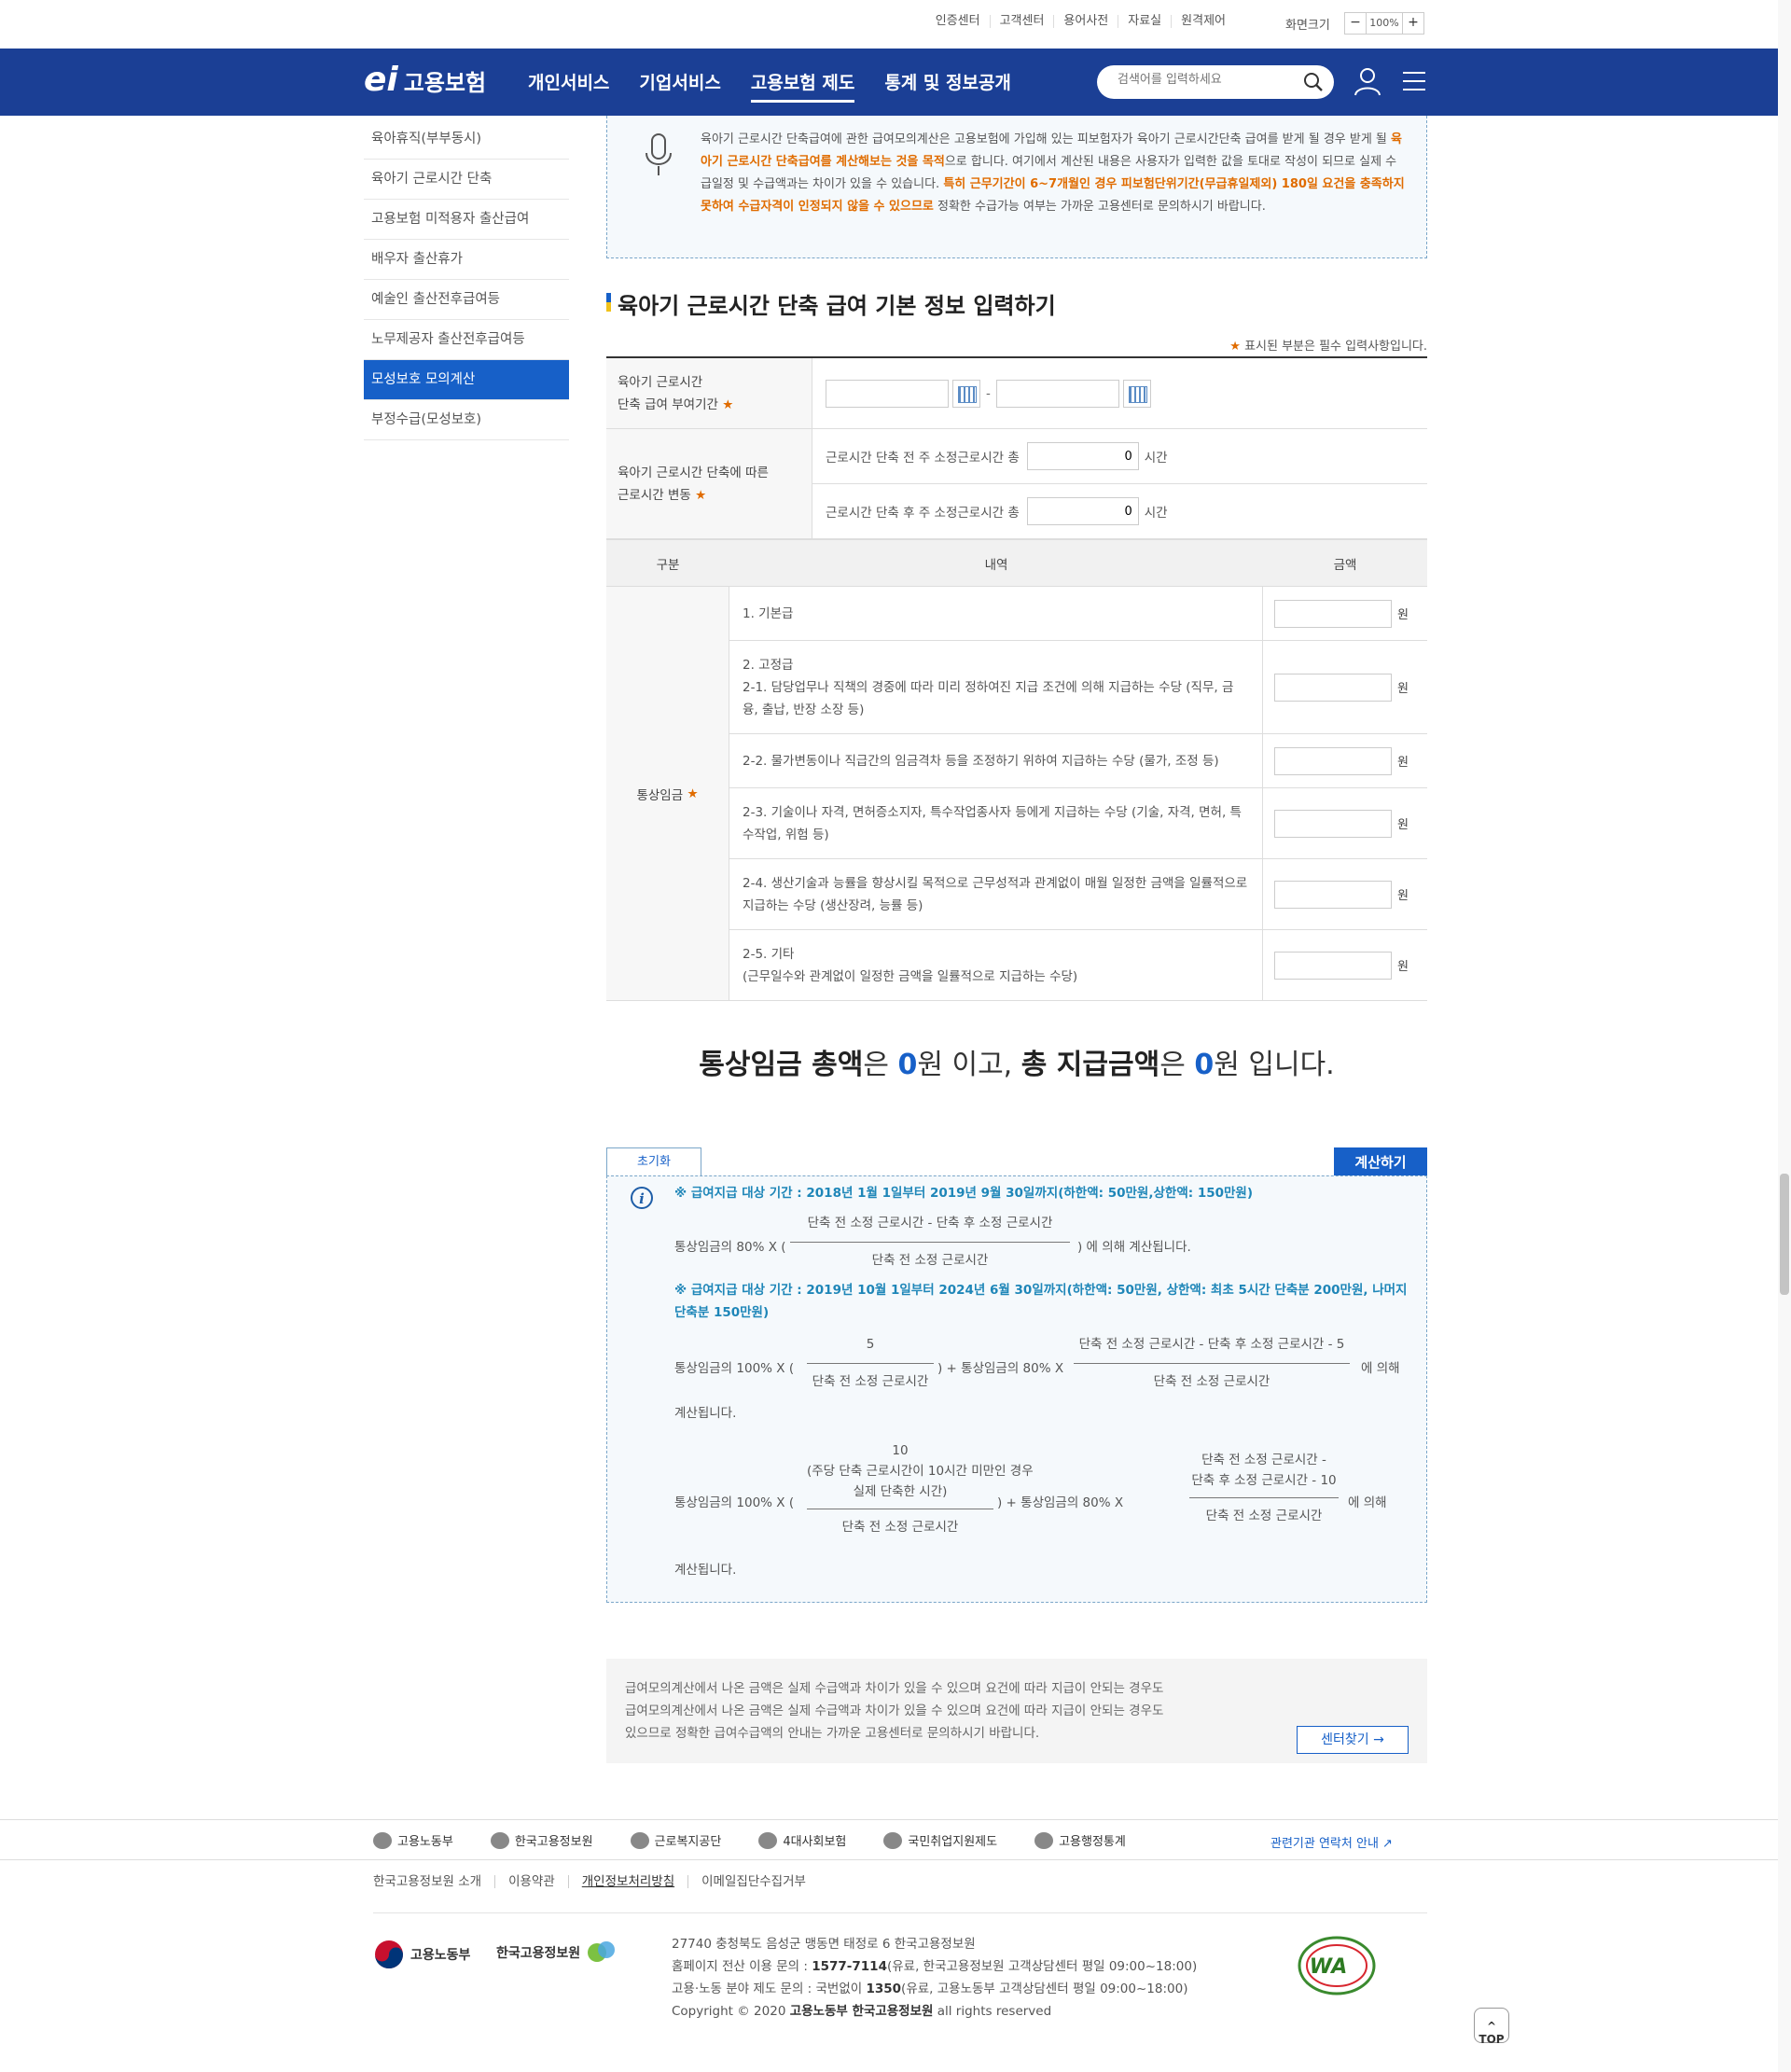  Describe the element at coordinates (1313, 82) in the screenshot. I see `search-icon` at that location.